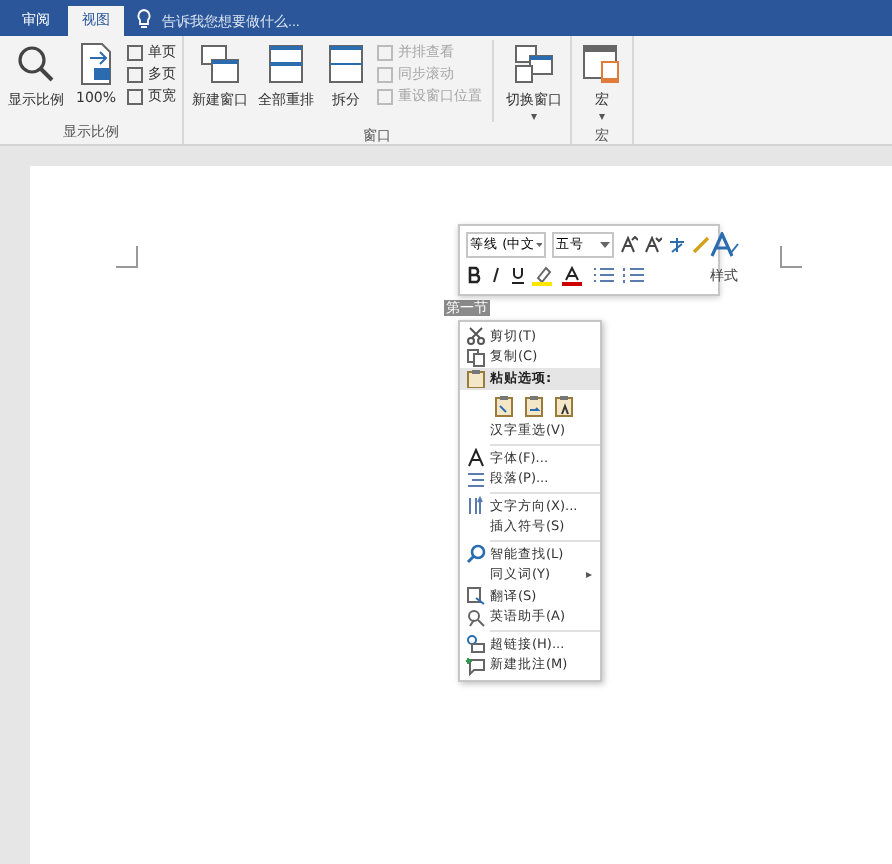  What do you see at coordinates (475, 458) in the screenshot?
I see `font-icon` at bounding box center [475, 458].